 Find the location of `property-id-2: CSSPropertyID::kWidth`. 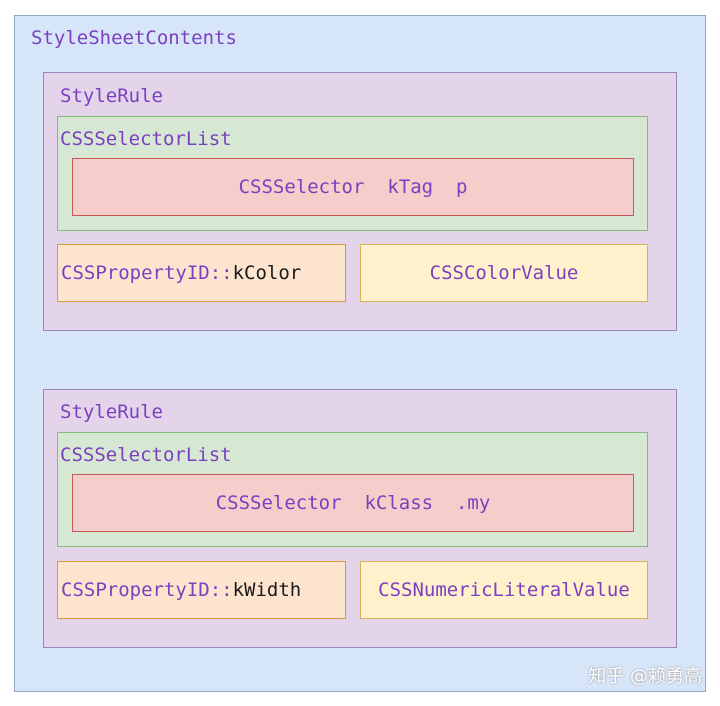

property-id-2: CSSPropertyID::kWidth is located at coordinates (201, 590).